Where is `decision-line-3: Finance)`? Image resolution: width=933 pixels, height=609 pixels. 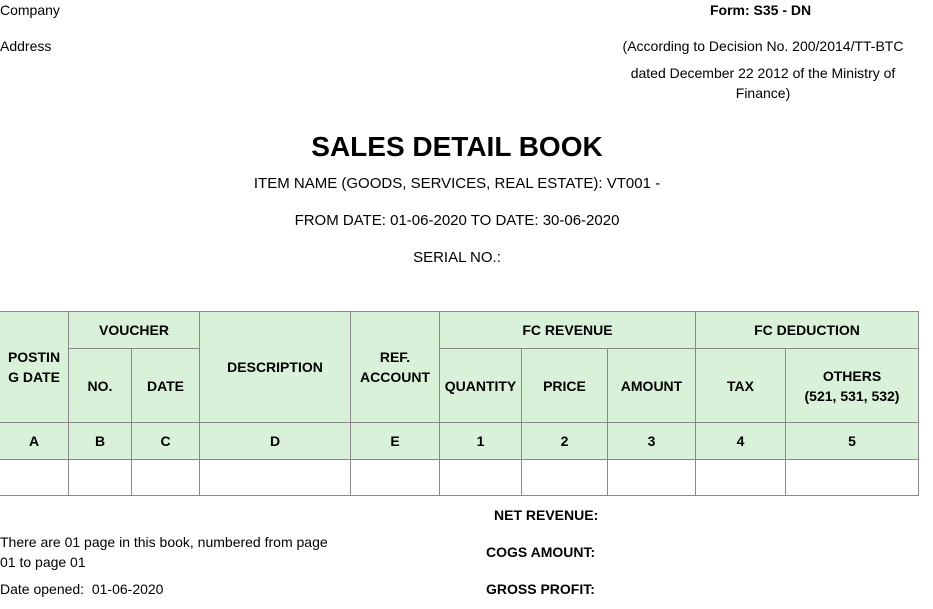 decision-line-3: Finance) is located at coordinates (763, 93).